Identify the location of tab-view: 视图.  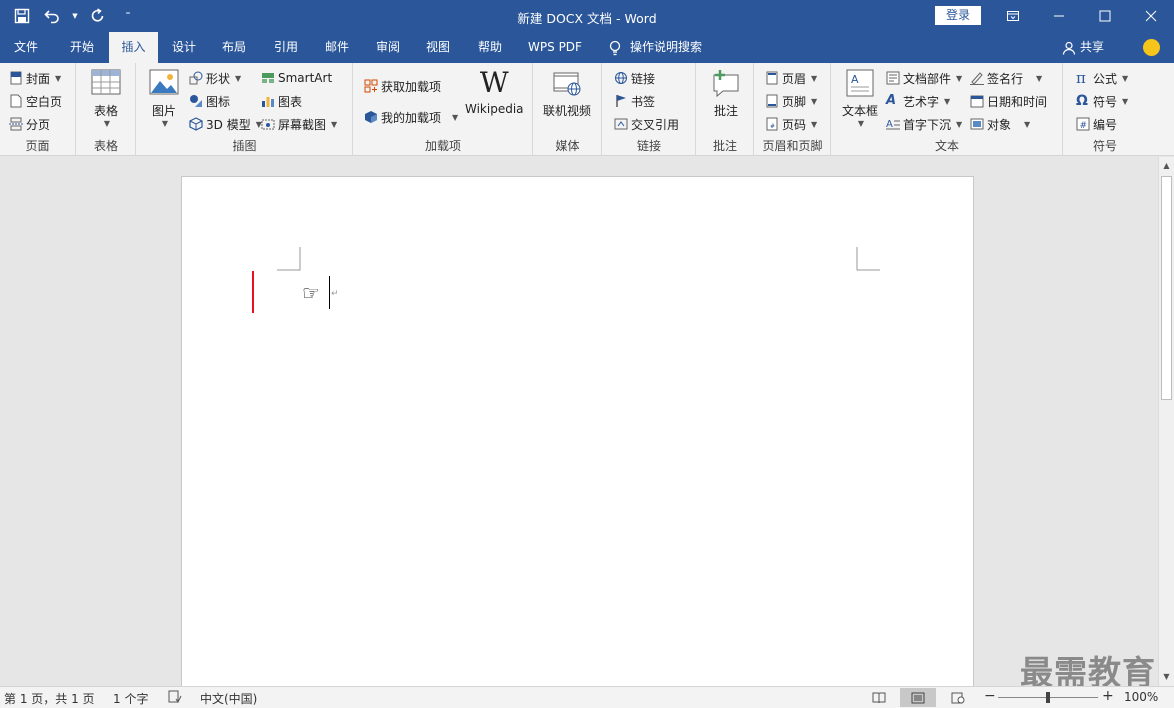
(438, 47).